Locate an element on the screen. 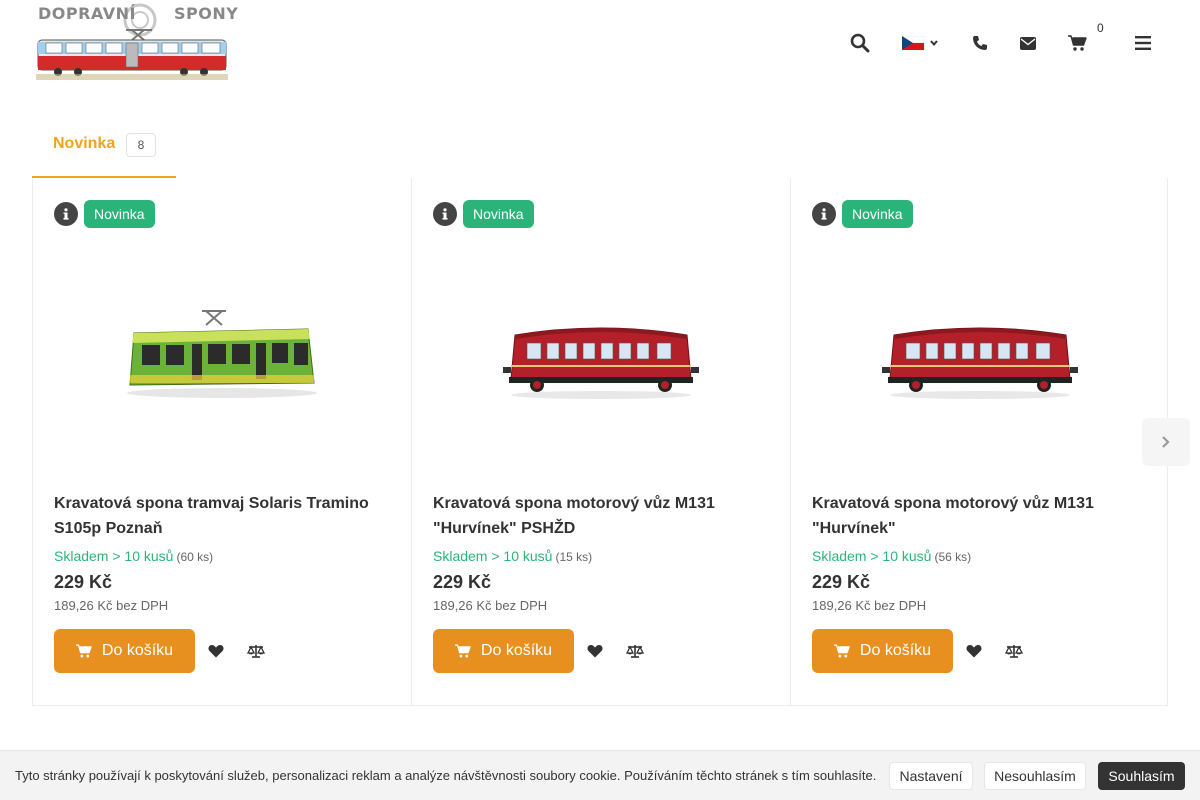 The height and width of the screenshot is (800, 1200). stock-status: Skladem > 10 kusů (56 ks) is located at coordinates (891, 556).